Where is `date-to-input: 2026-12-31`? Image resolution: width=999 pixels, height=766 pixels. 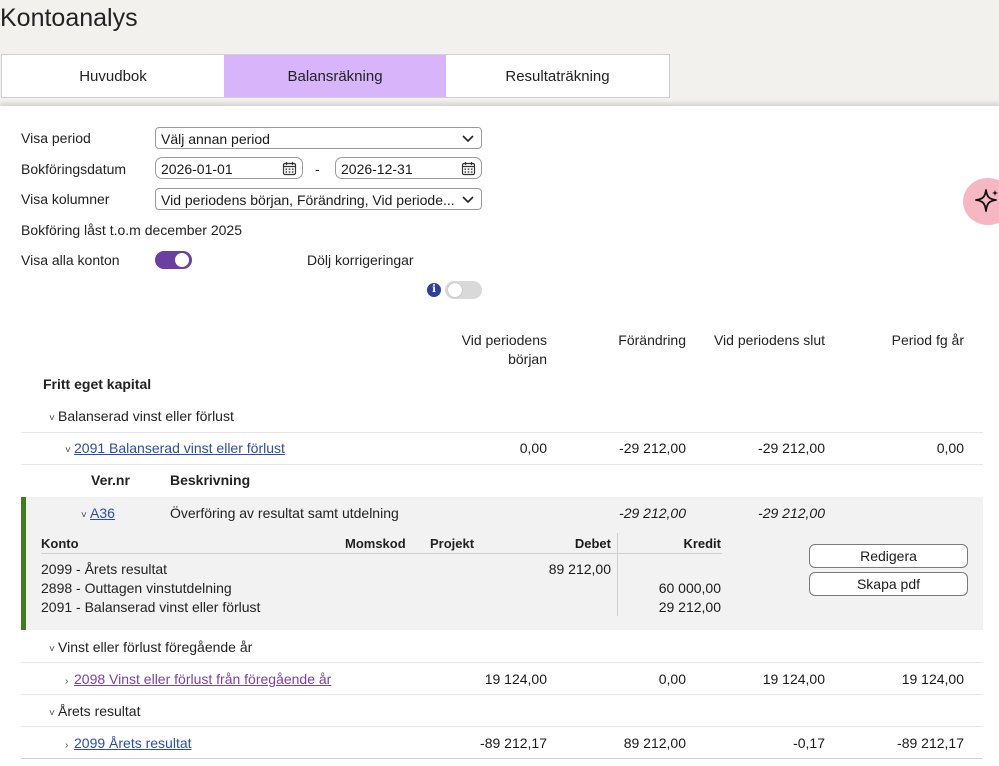
date-to-input: 2026-12-31 is located at coordinates (408, 168).